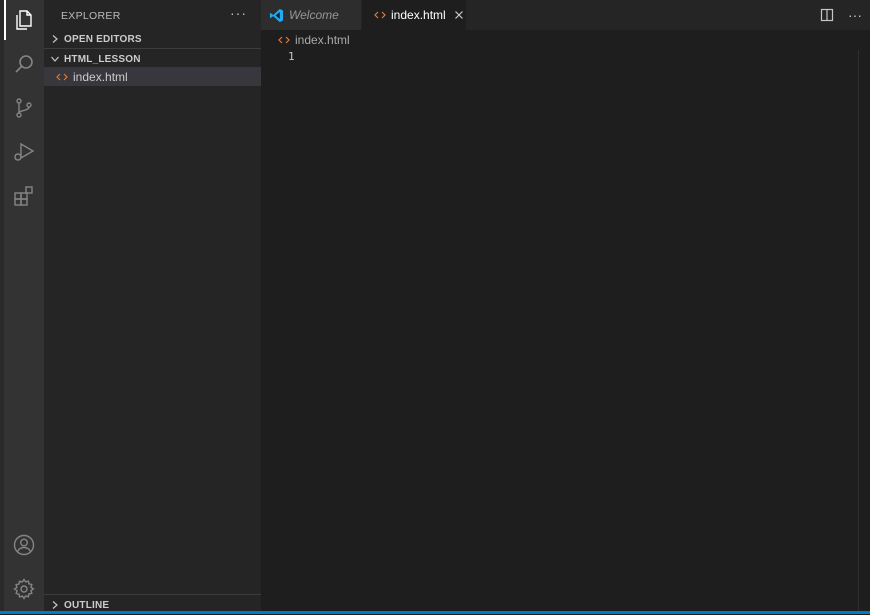 The image size is (870, 615). I want to click on split-editor-button, so click(827, 15).